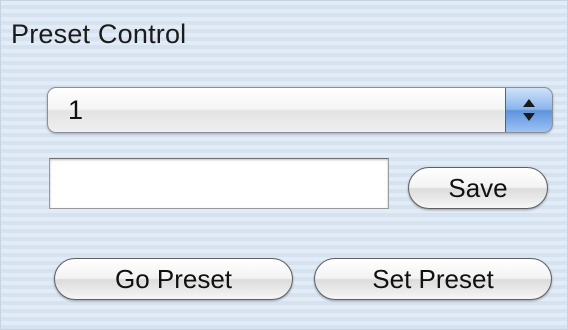 This screenshot has height=330, width=568. I want to click on set-preset-button: Set Preset, so click(433, 279).